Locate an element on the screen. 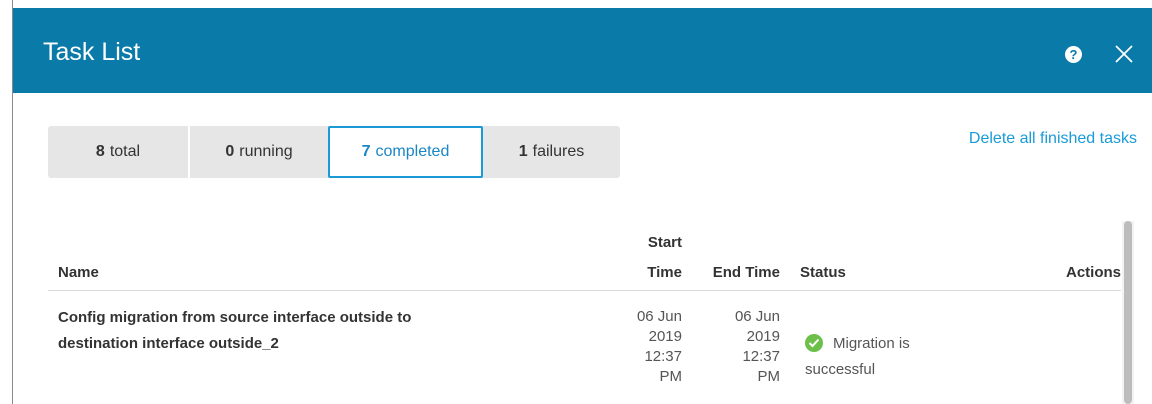  task-name-line2: destination interface outside_2 is located at coordinates (168, 343).